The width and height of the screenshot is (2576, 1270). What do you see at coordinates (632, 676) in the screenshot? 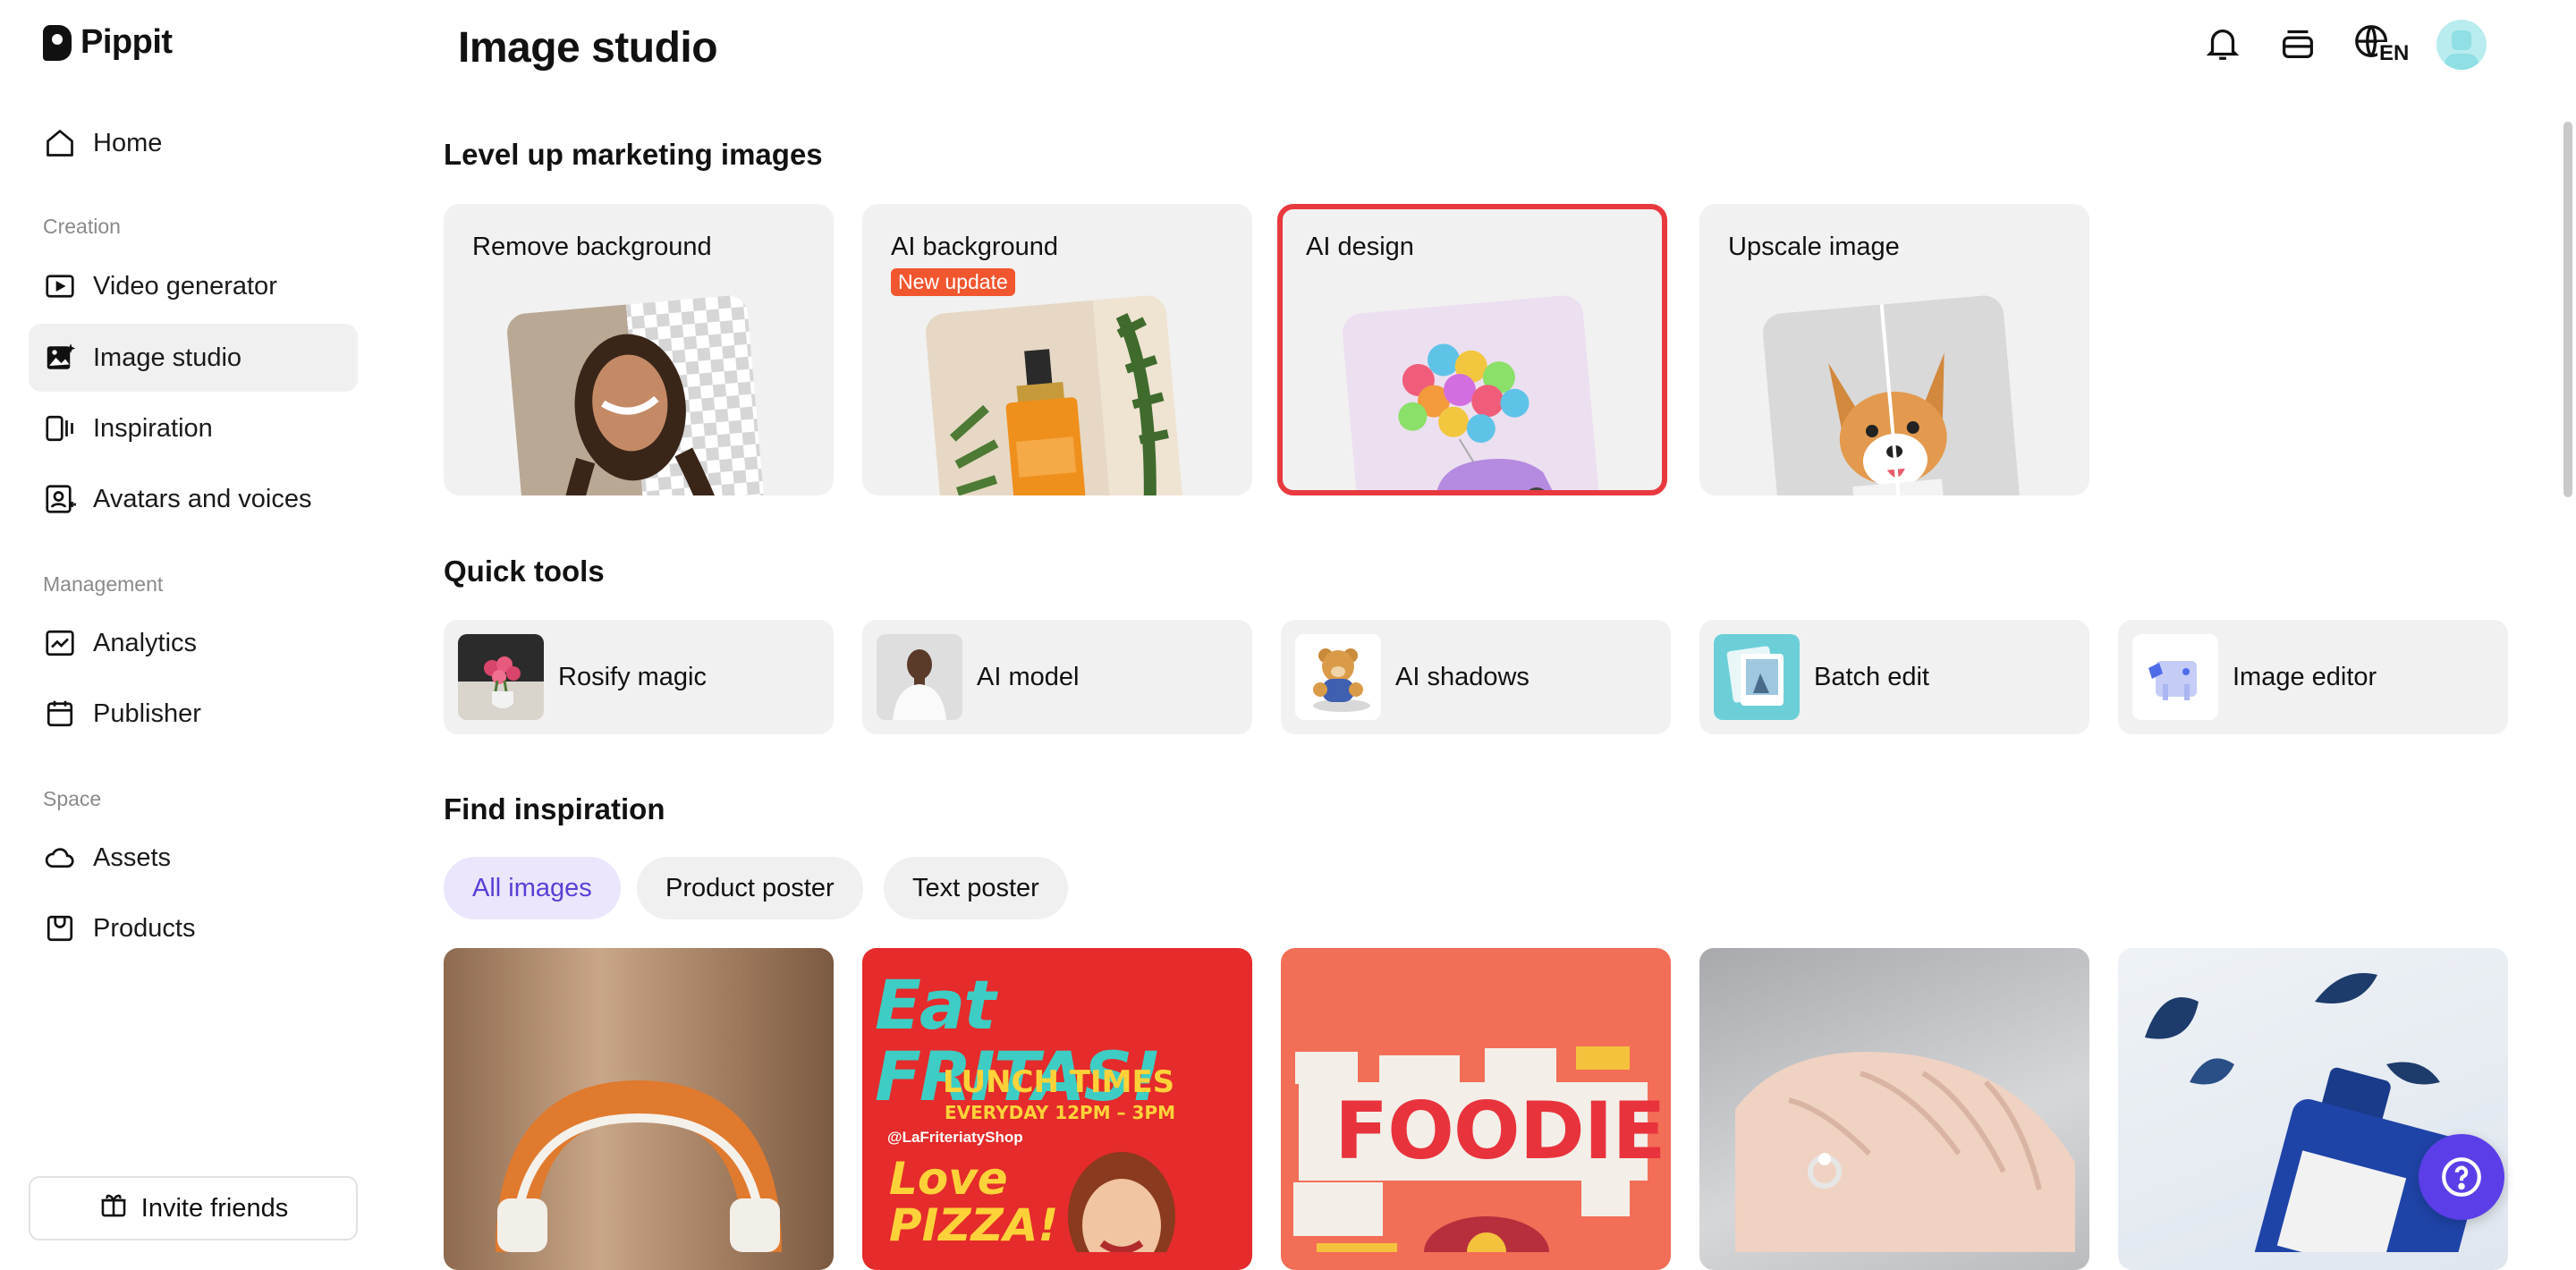
I see `quick-tool-label: Rosify magic` at bounding box center [632, 676].